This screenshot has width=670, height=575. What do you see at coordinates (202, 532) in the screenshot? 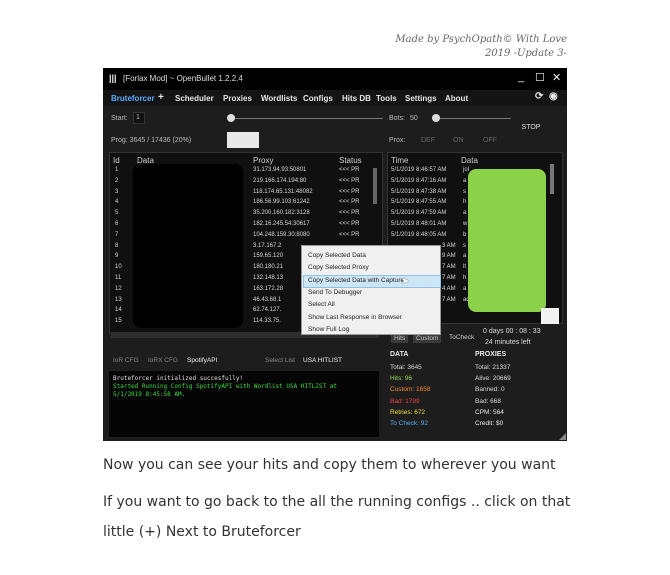
I see `paragraph-3: little (+) Next to Bruteforcer` at bounding box center [202, 532].